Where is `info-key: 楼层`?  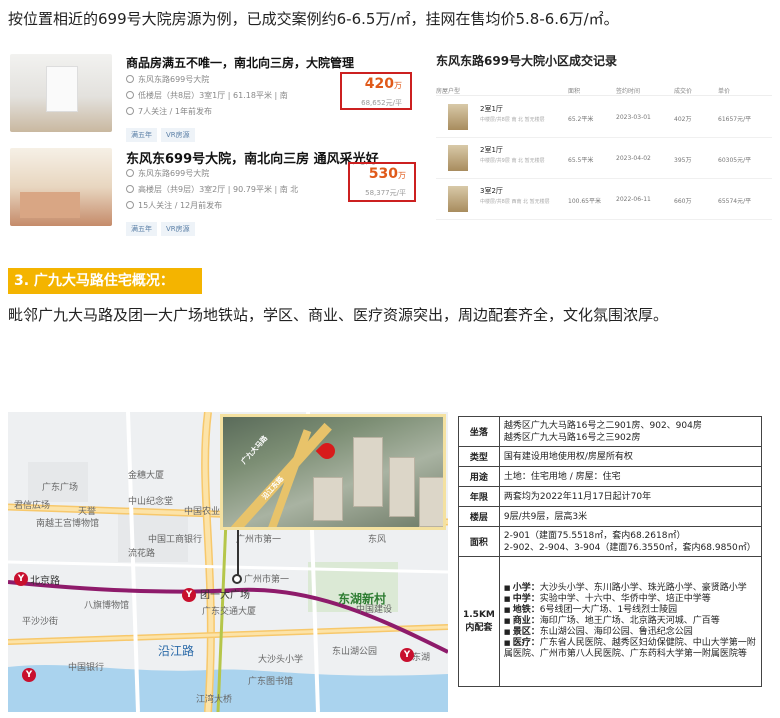 info-key: 楼层 is located at coordinates (479, 516).